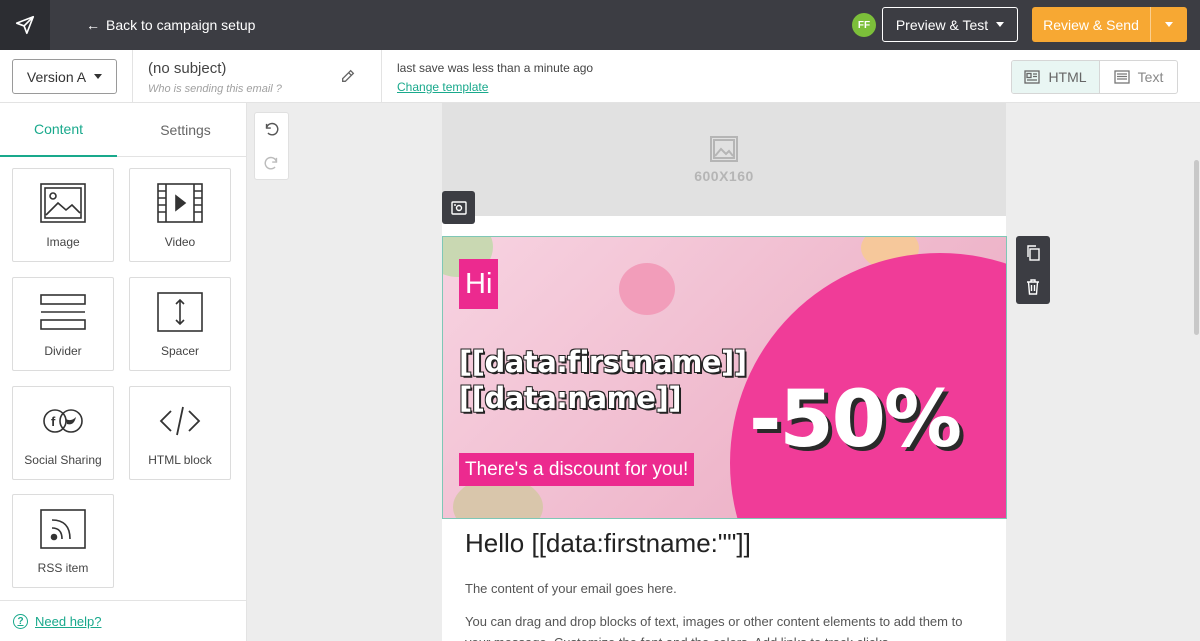  Describe the element at coordinates (68, 621) in the screenshot. I see `help-label: Need help?` at that location.